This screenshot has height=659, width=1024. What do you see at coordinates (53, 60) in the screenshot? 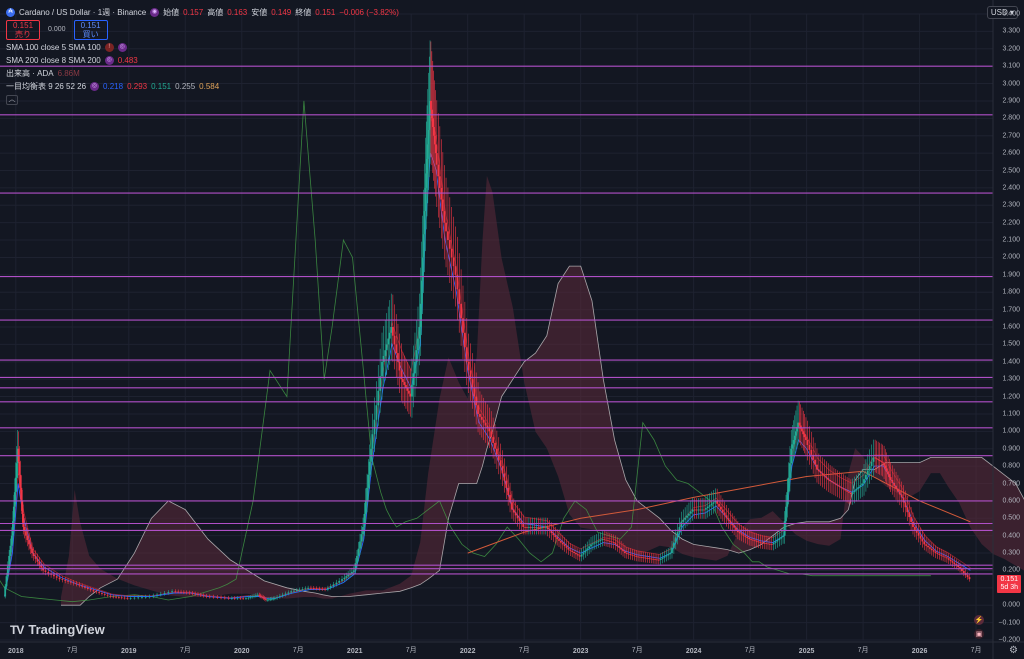
I see `indicator-label: SMA 200 close 8 SMA 200` at bounding box center [53, 60].